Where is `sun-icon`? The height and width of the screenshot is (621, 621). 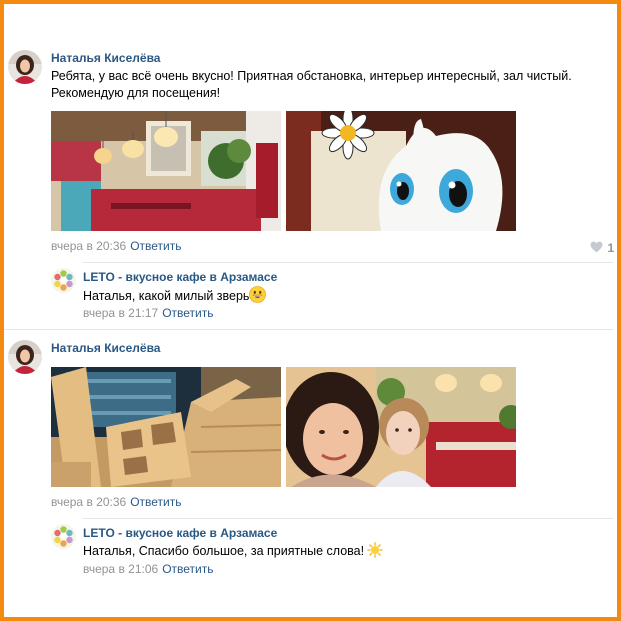
sun-icon is located at coordinates (375, 550).